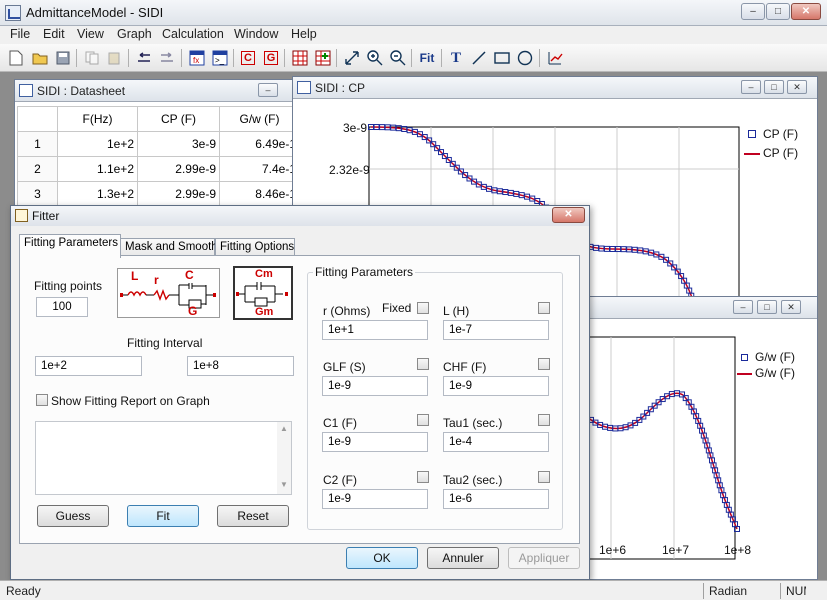 The width and height of the screenshot is (827, 600). Describe the element at coordinates (220, 58) in the screenshot. I see `script-icon: >_` at that location.